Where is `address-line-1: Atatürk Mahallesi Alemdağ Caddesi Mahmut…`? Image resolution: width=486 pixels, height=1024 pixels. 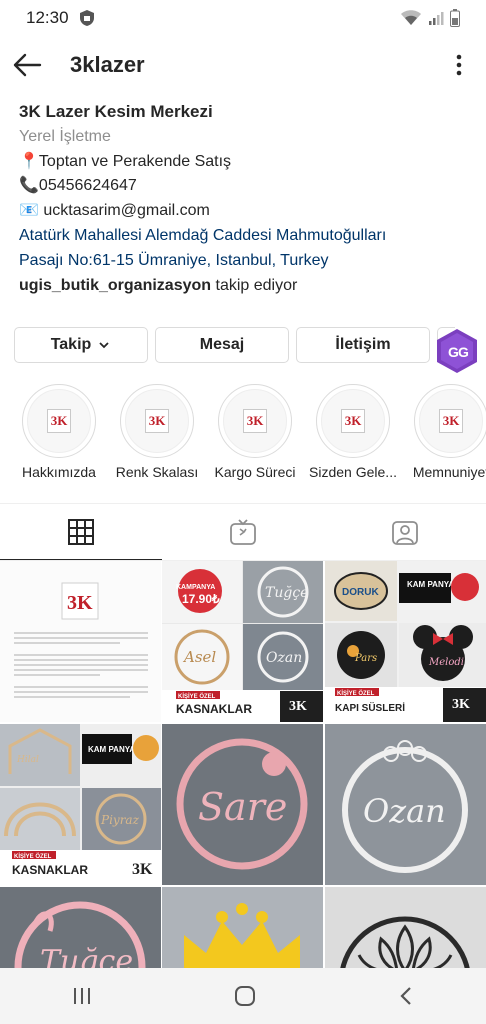
address-line-1: Atatürk Mahallesi Alemdağ Caddesi Mahmut… is located at coordinates (244, 236).